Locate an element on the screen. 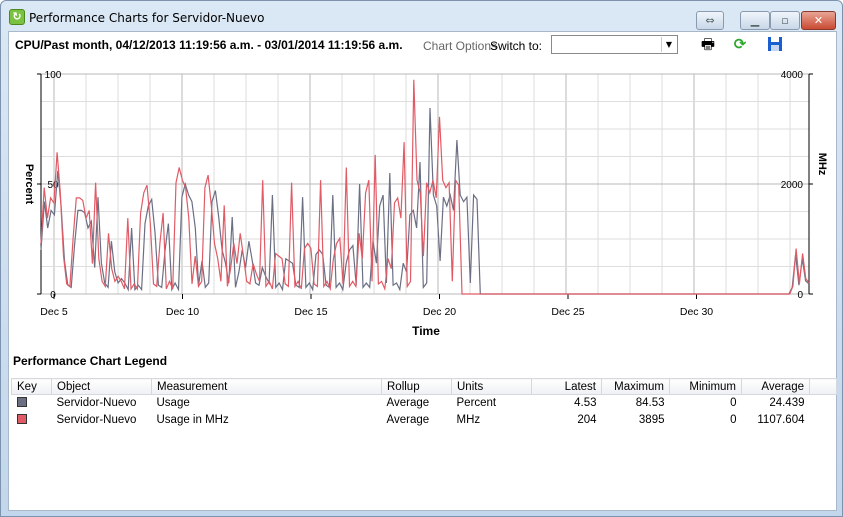  column-header-rollup: Rollup is located at coordinates (416, 386).